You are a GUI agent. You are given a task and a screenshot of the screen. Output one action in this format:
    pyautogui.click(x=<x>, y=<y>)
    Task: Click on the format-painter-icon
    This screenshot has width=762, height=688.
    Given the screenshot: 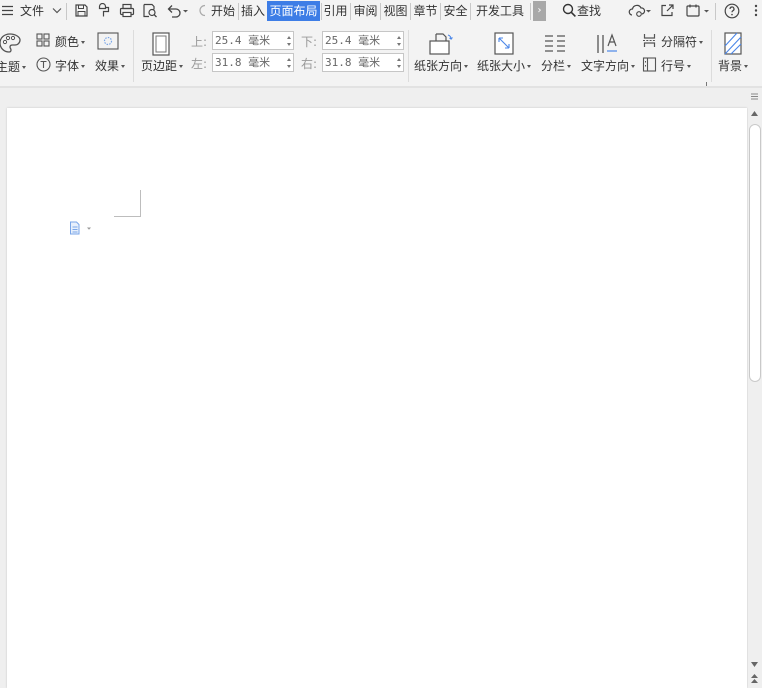 What is the action you would take?
    pyautogui.click(x=104, y=14)
    